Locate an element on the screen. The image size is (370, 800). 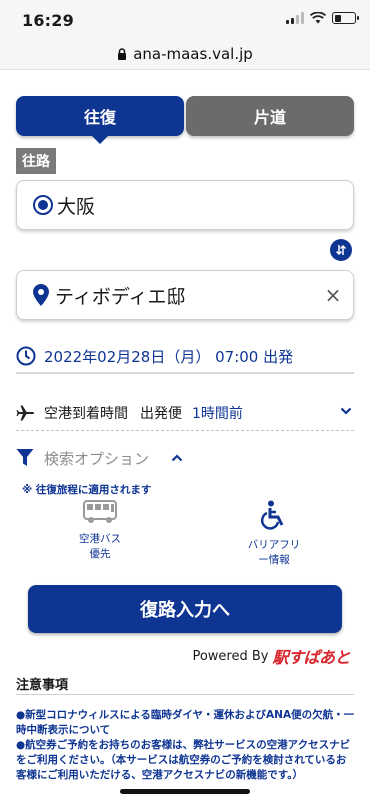
chevron-up-icon is located at coordinates (177, 458).